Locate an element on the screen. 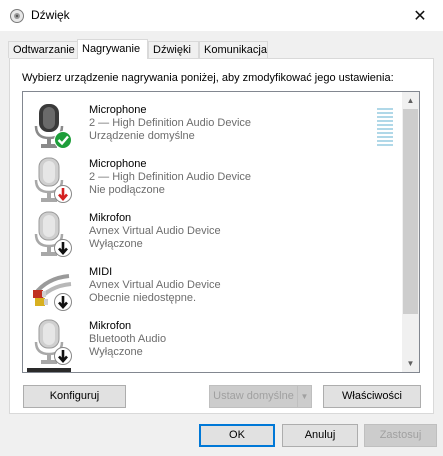 This screenshot has width=443, height=456. list-item-device: Mikrofon Bluetooth Audio Wyłączone is located at coordinates (213, 341).